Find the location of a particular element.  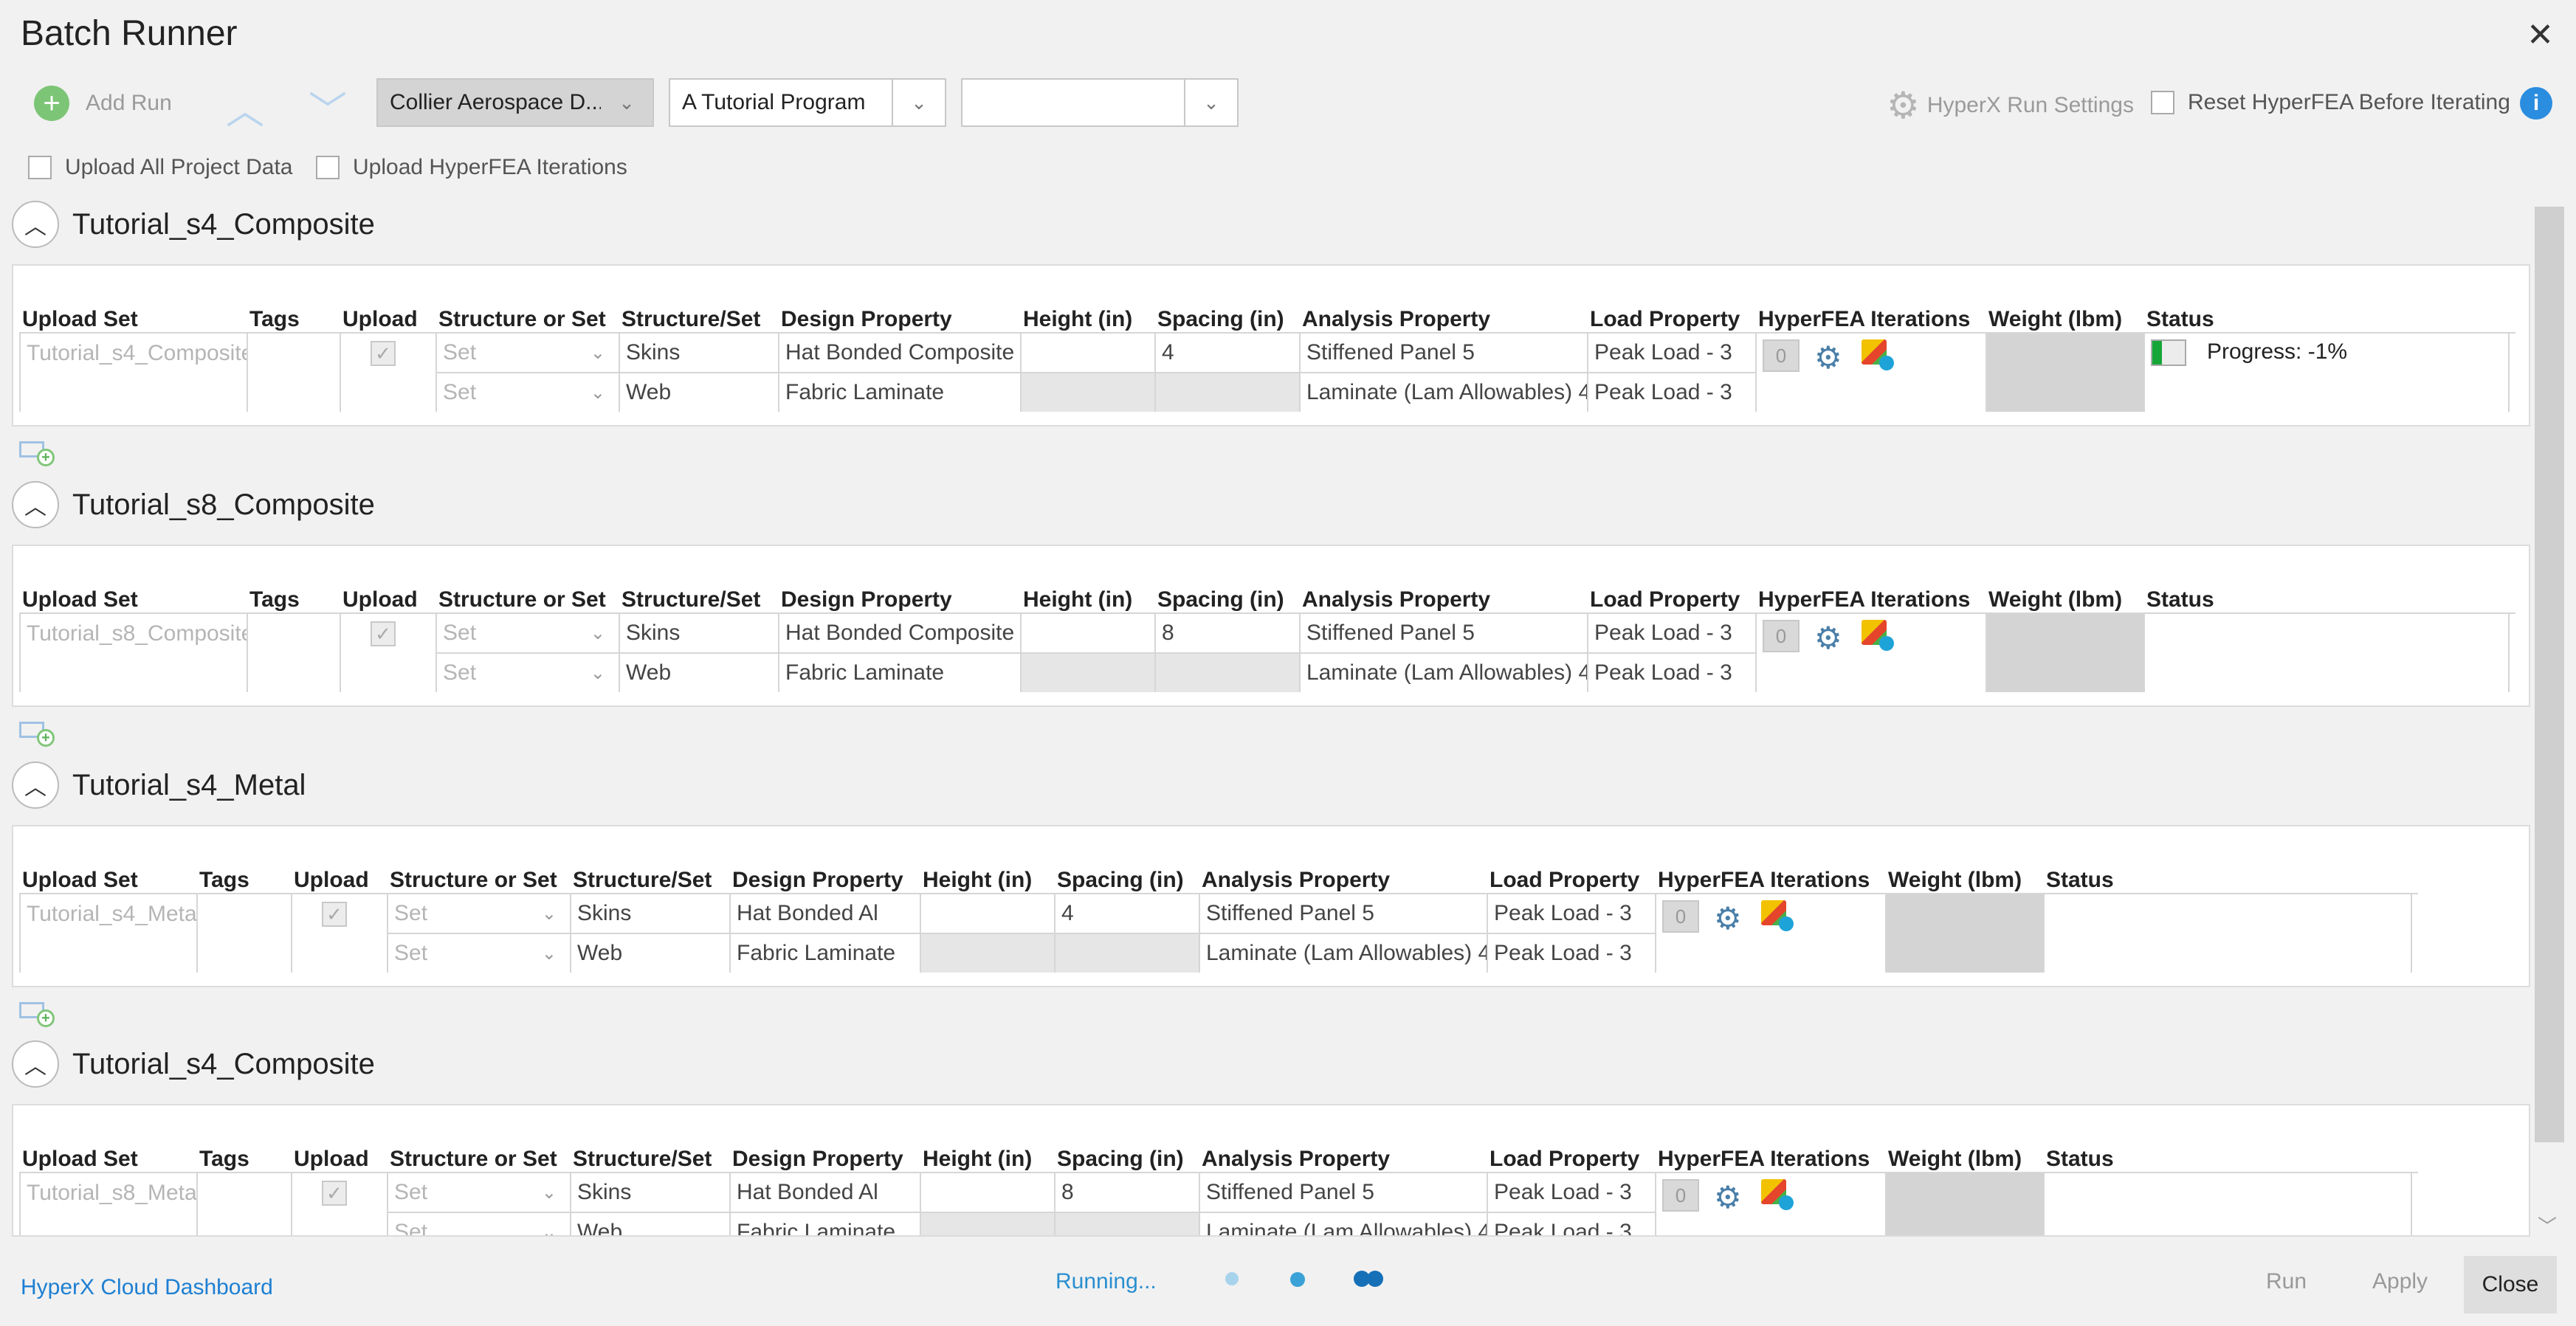

close-icon: ✕ is located at coordinates (2540, 35).